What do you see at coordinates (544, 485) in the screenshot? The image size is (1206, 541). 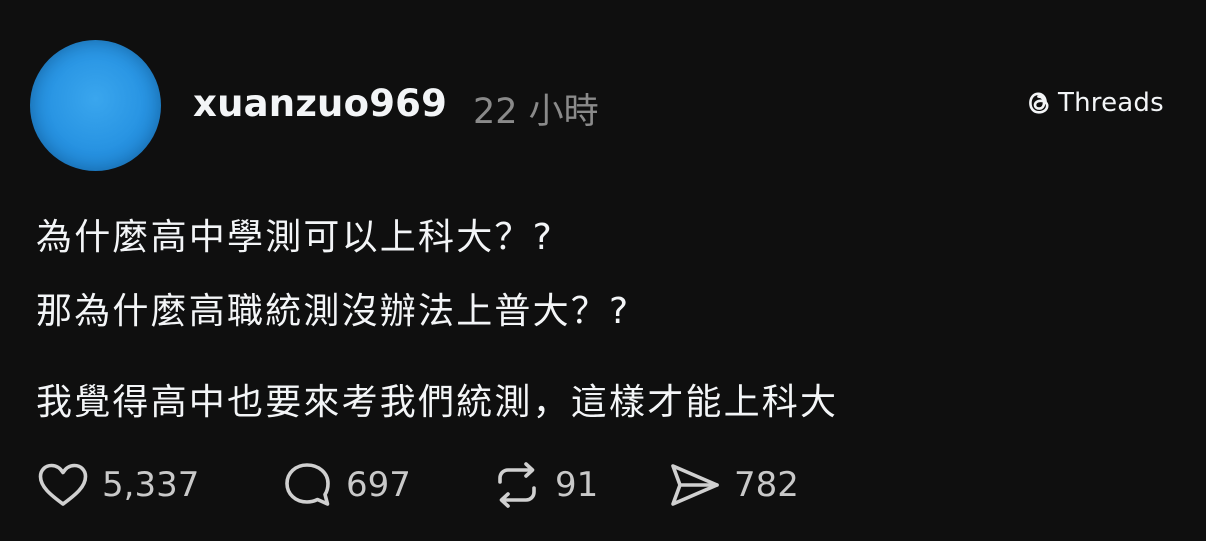 I see `repost-button: 91` at bounding box center [544, 485].